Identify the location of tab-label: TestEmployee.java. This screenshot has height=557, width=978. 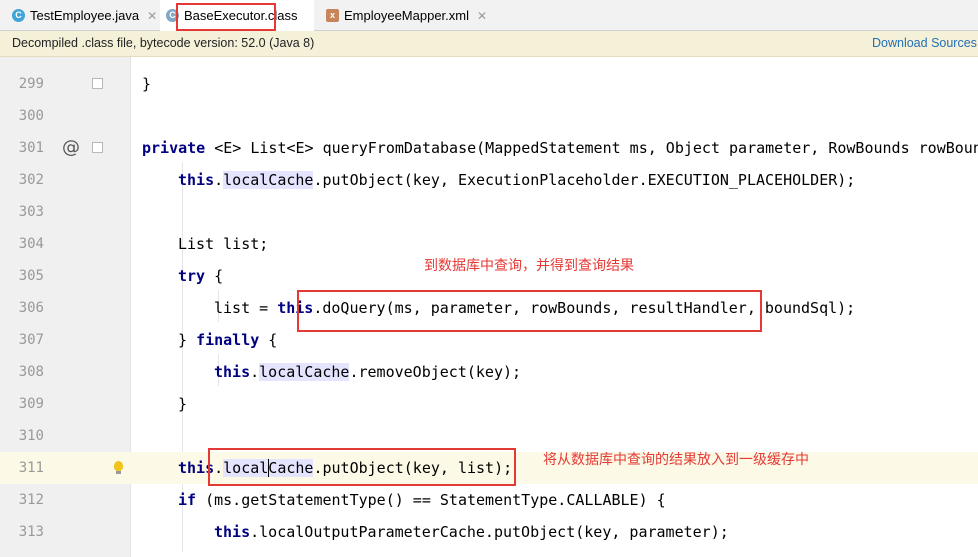
(85, 15).